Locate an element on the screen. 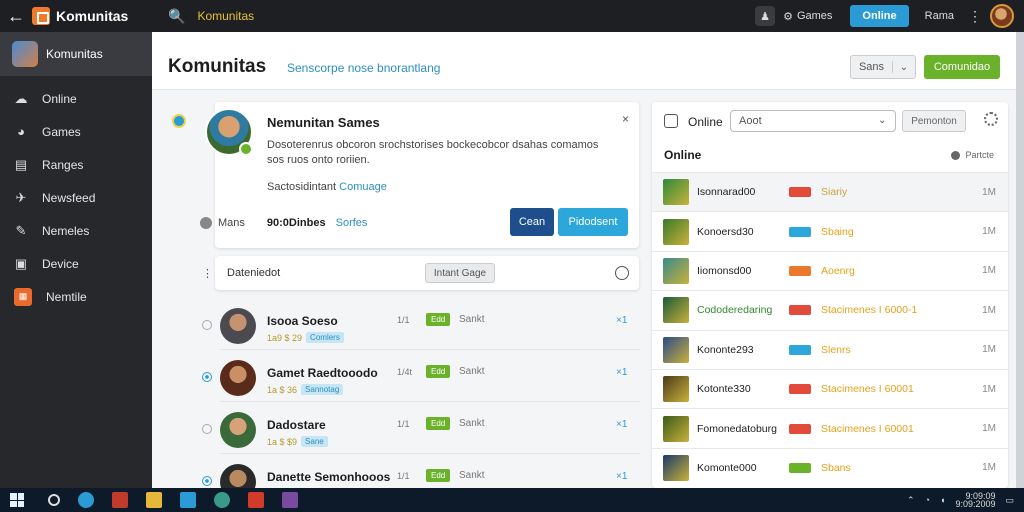 This screenshot has width=1024, height=512. shield-icon is located at coordinates (222, 500).